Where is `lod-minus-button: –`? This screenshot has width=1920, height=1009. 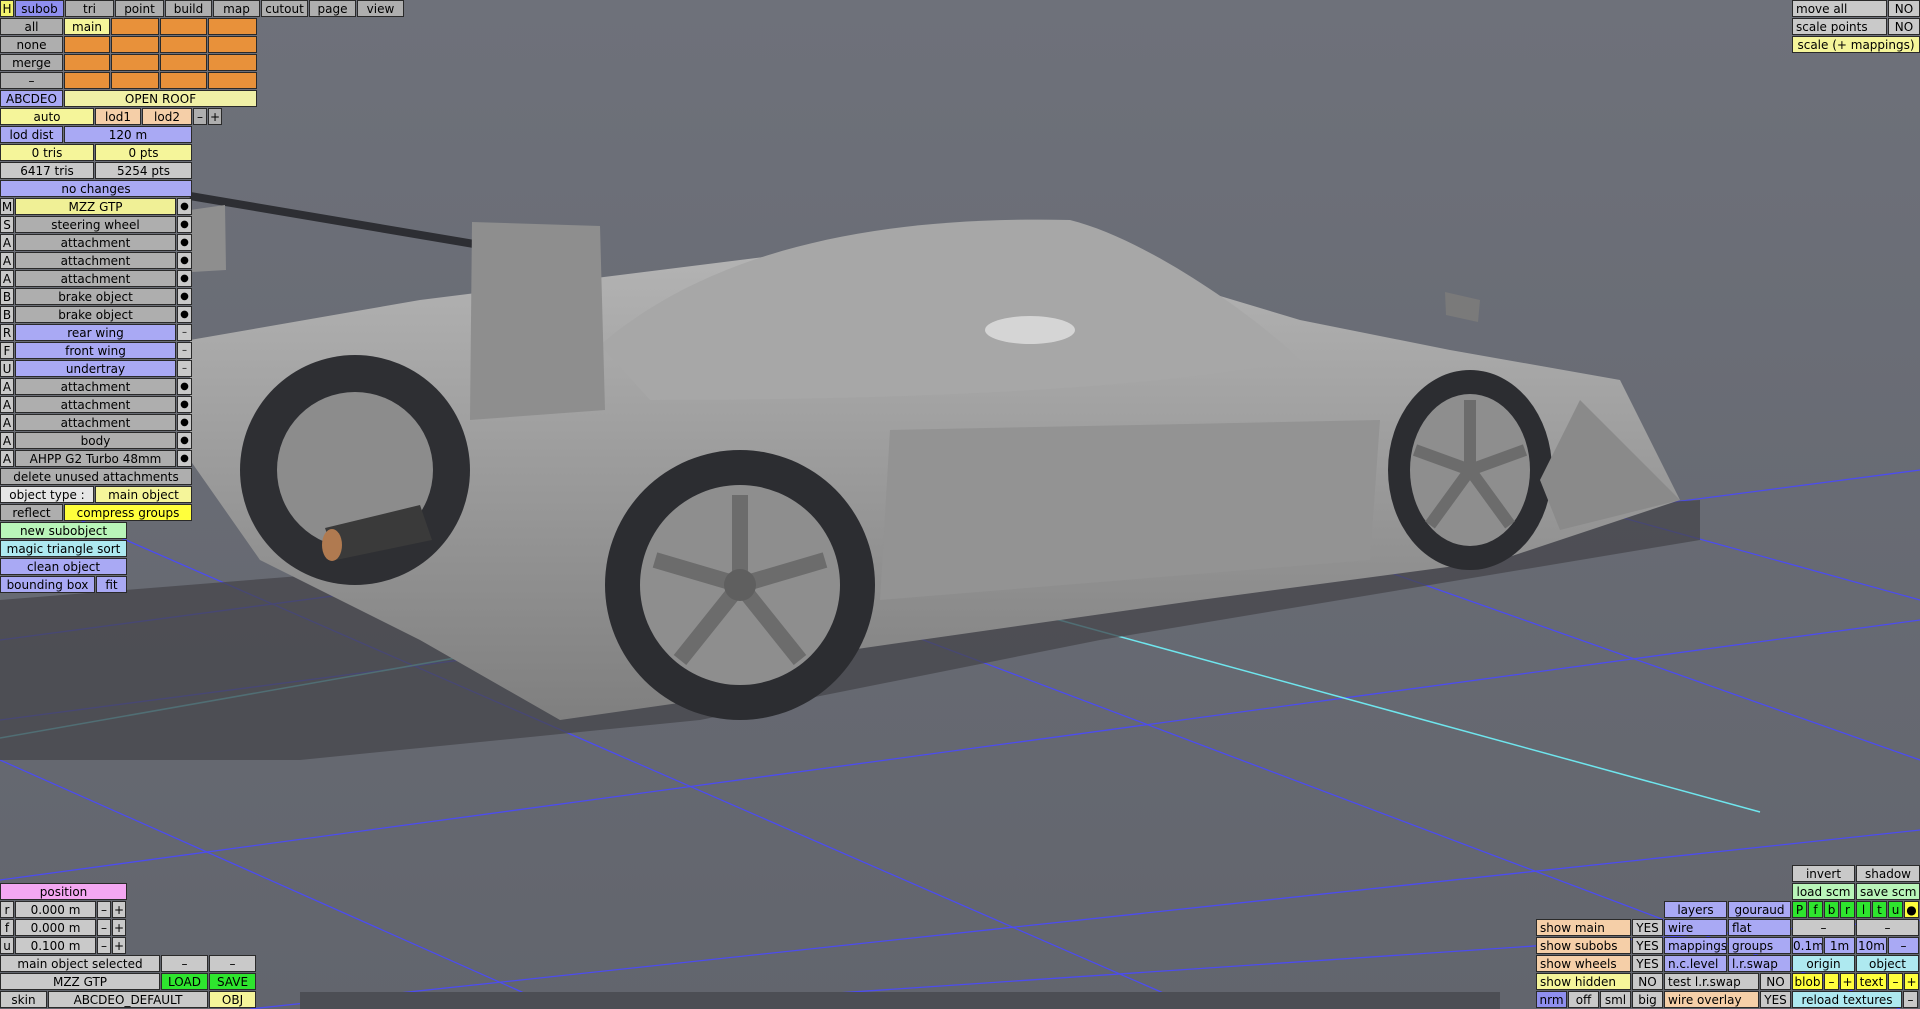
lod-minus-button: – is located at coordinates (200, 116).